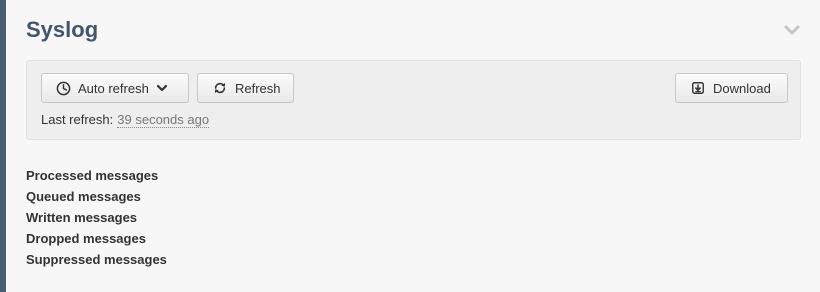 This screenshot has height=292, width=820. Describe the element at coordinates (82, 217) in the screenshot. I see `stat-written-messages: Written messages` at that location.